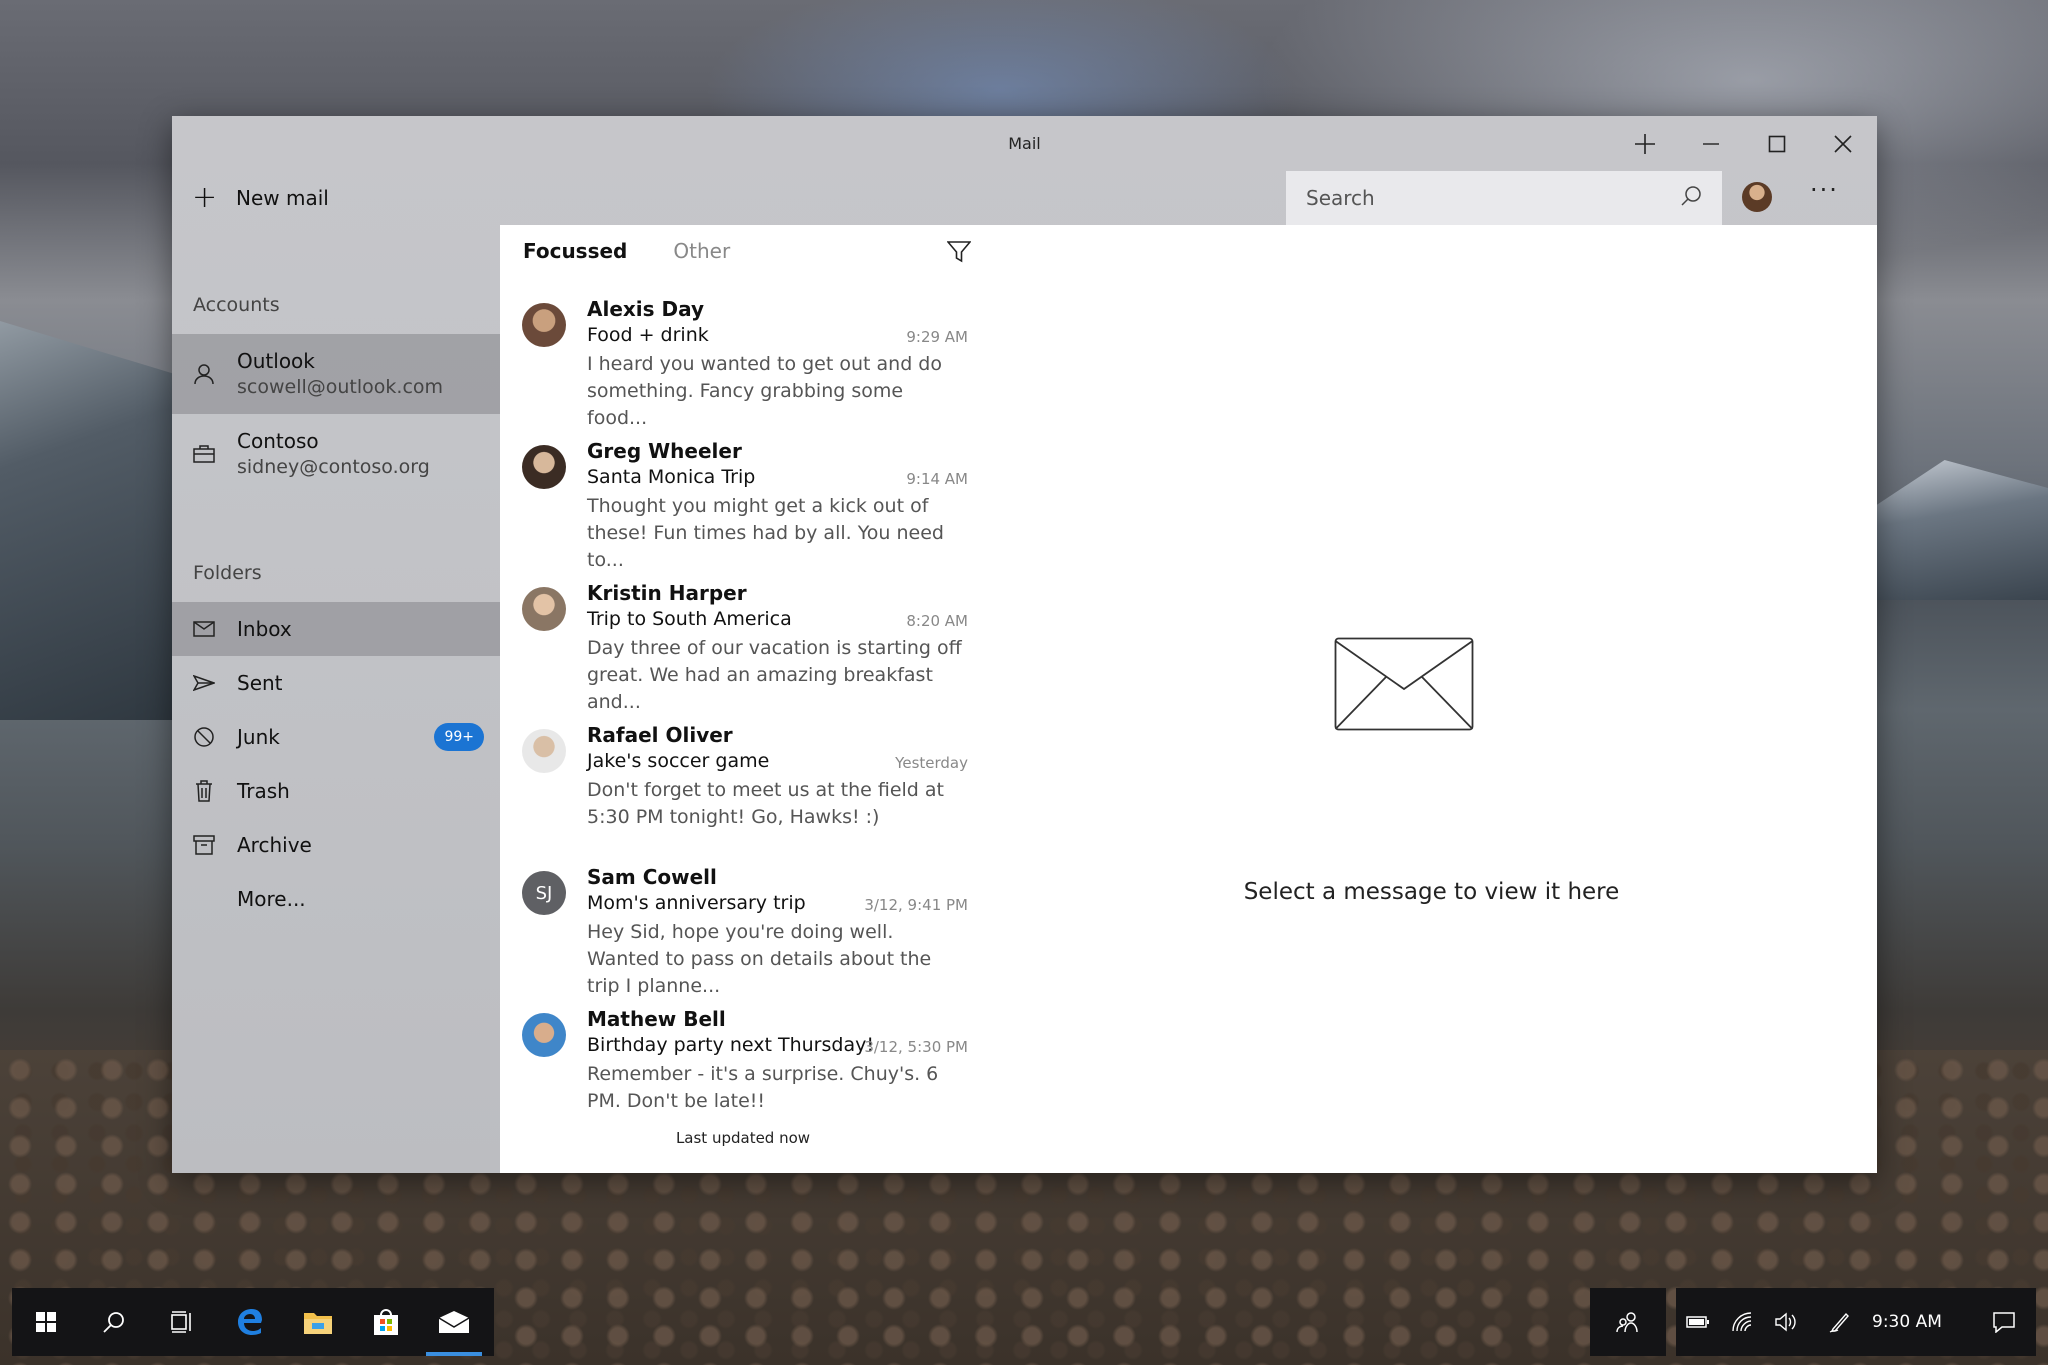  What do you see at coordinates (336, 737) in the screenshot?
I see `folder-junk: Junk 99+` at bounding box center [336, 737].